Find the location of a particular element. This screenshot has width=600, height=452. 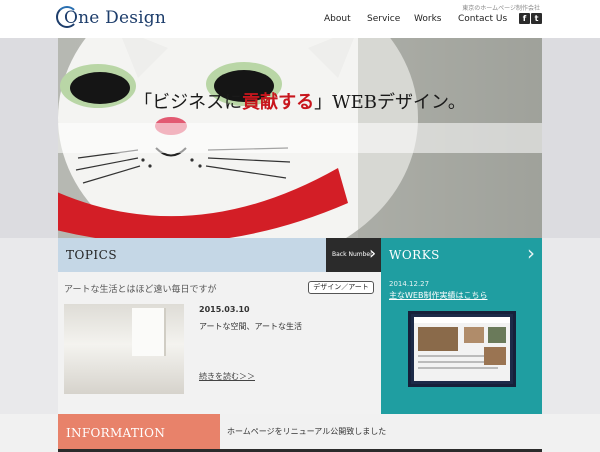

back-number-label: Back Number is located at coordinates (352, 254).